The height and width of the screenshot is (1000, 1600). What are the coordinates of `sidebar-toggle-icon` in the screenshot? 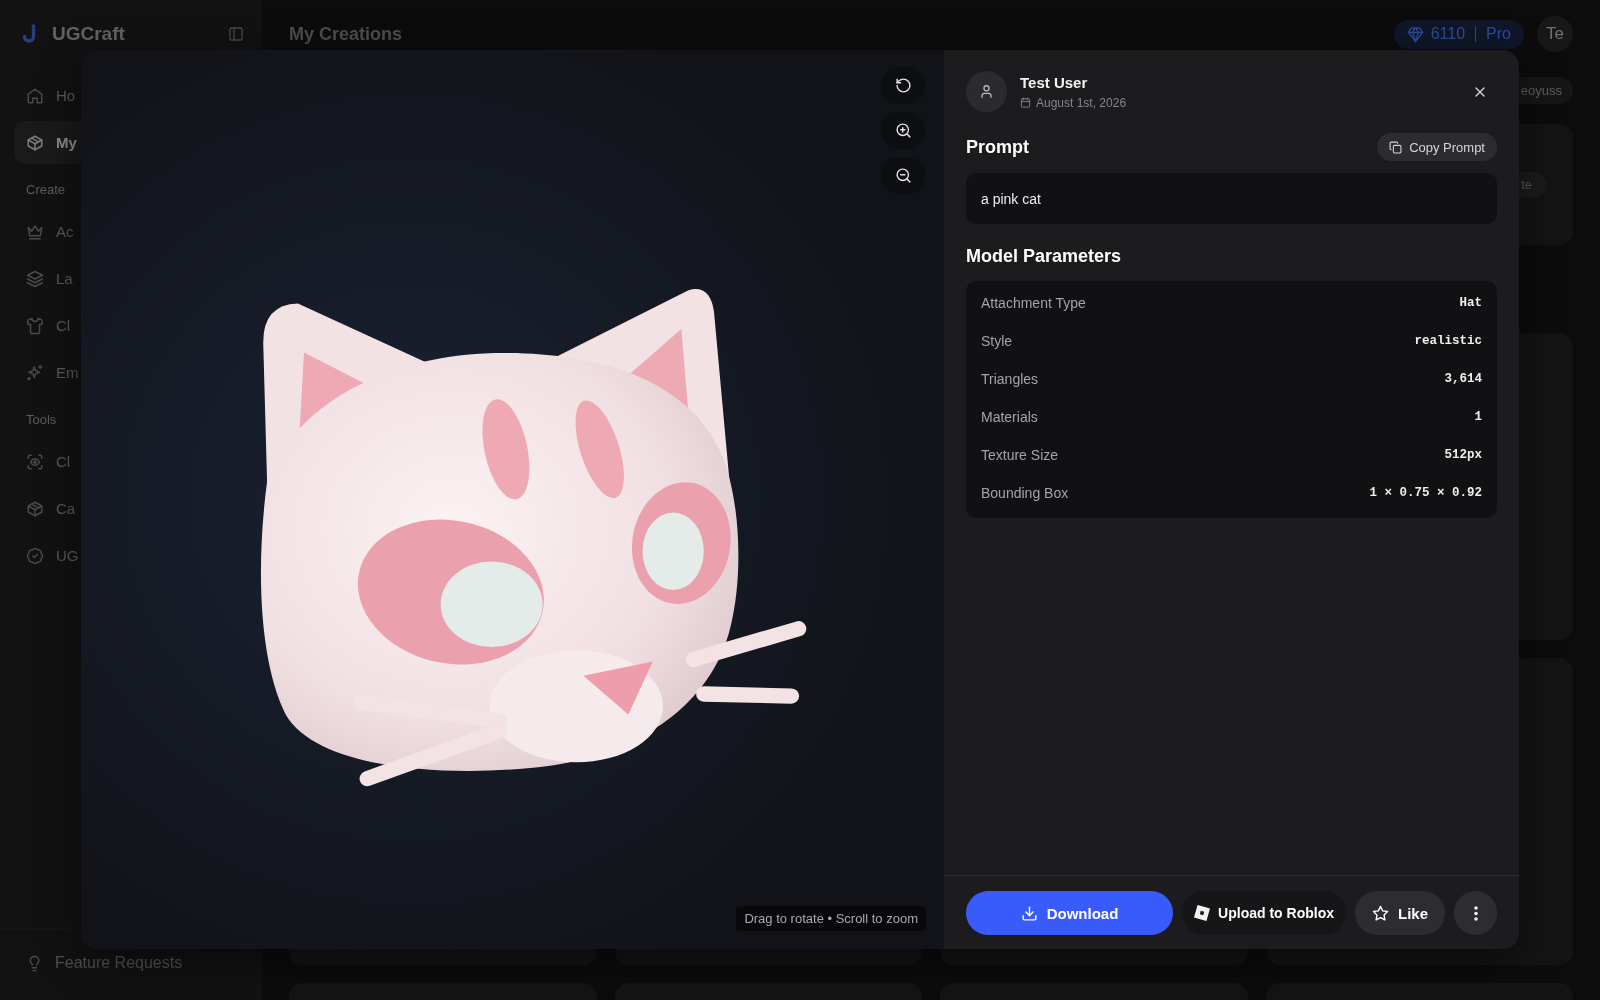 It's located at (236, 34).